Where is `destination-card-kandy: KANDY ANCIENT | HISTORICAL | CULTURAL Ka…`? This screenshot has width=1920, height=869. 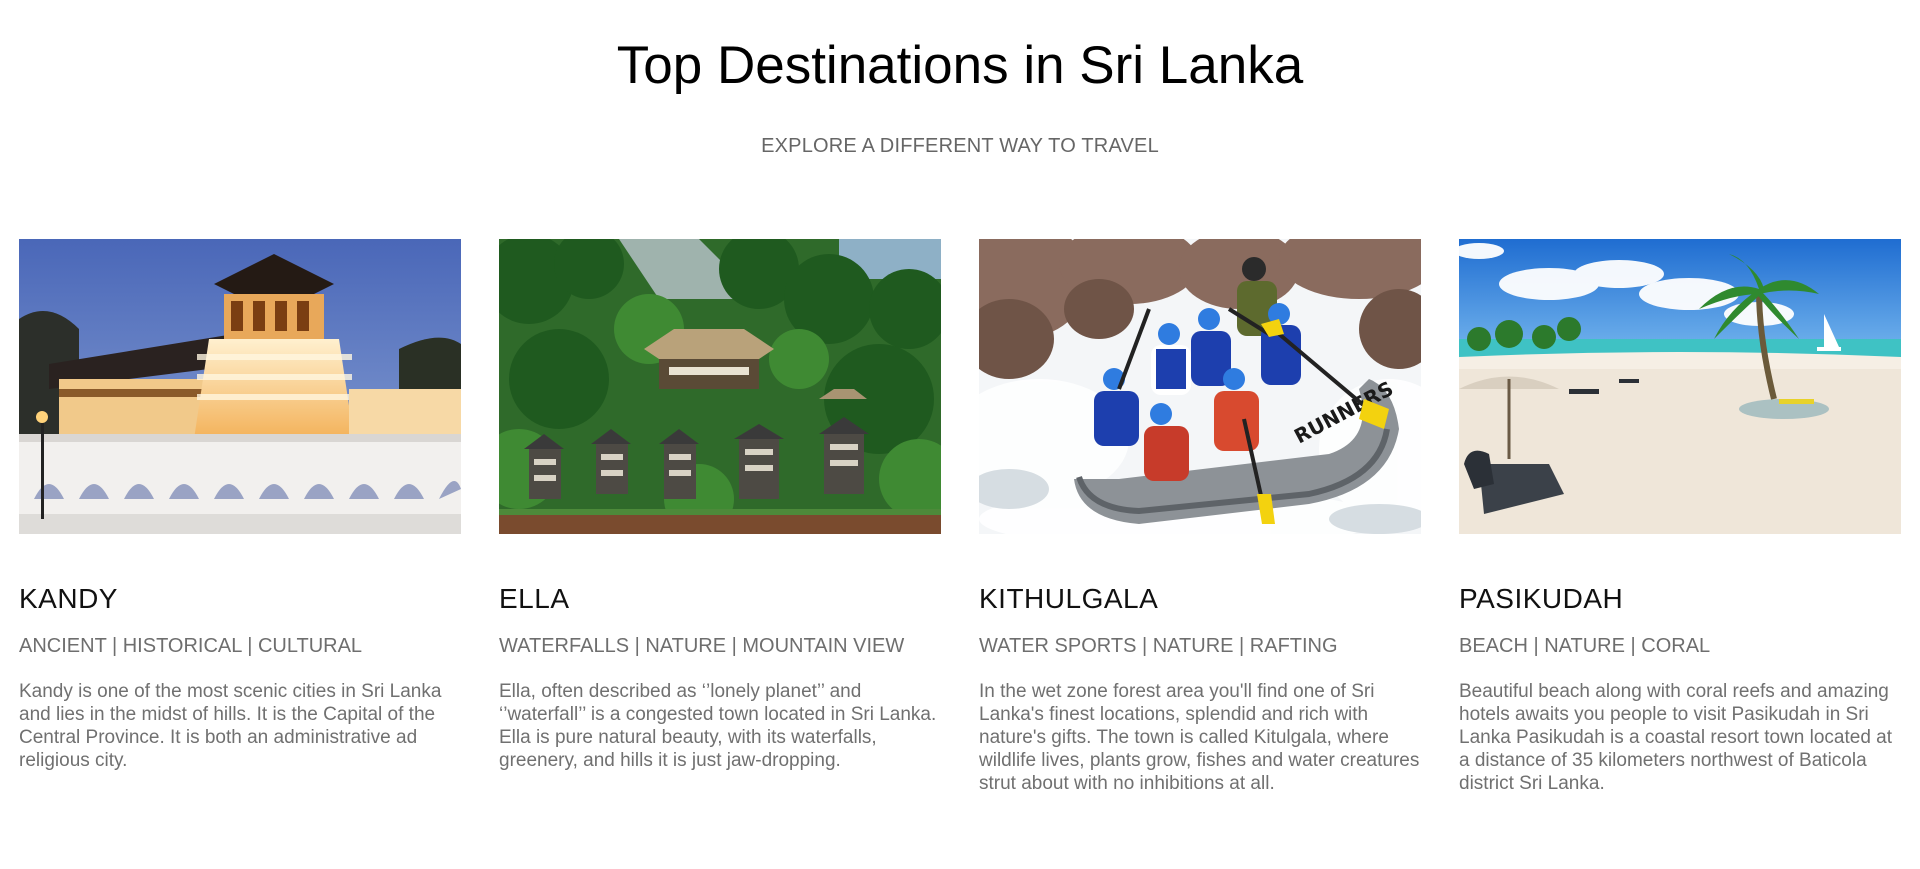
destination-card-kandy: KANDY ANCIENT | HISTORICAL | CULTURAL Ka… is located at coordinates (240, 517).